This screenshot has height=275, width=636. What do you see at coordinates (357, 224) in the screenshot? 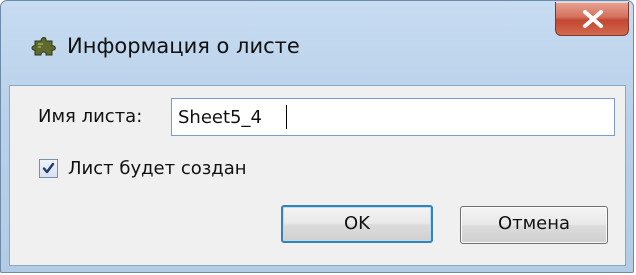
I see `ok-button: OK` at bounding box center [357, 224].